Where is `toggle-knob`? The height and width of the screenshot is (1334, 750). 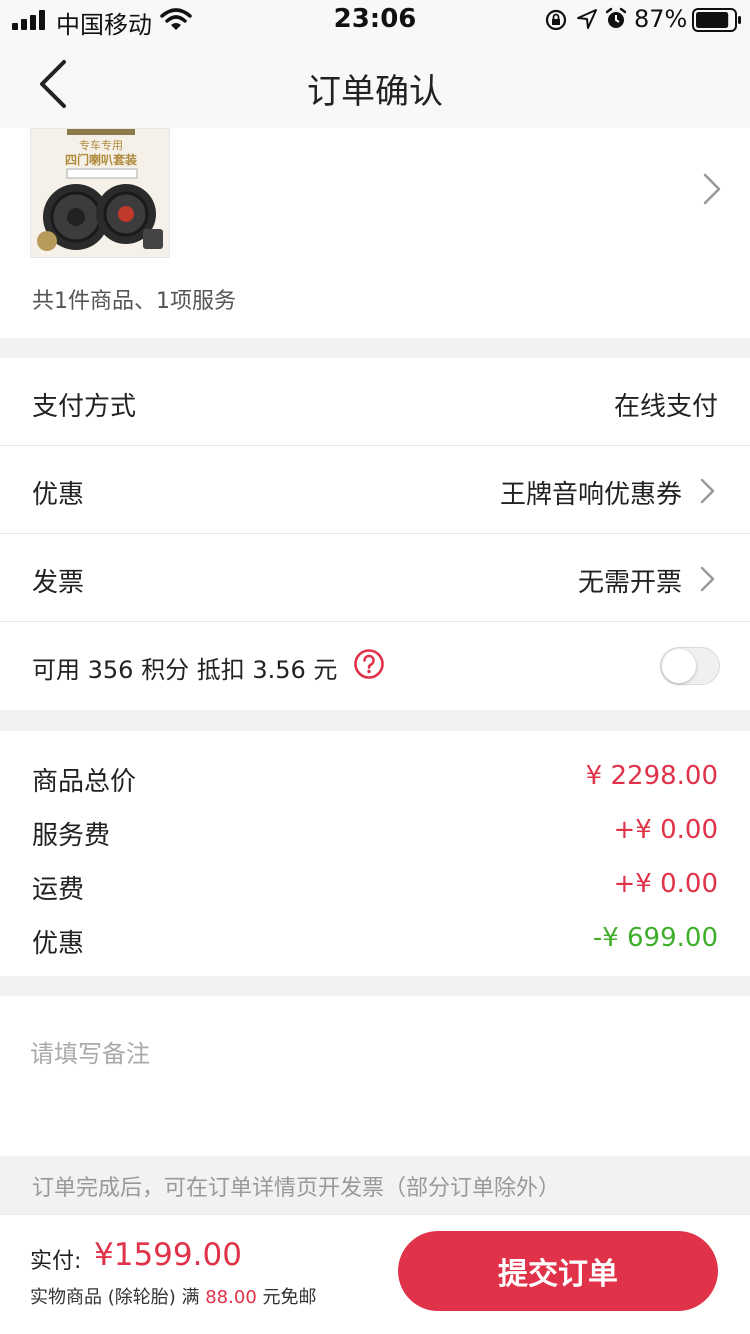 toggle-knob is located at coordinates (679, 666).